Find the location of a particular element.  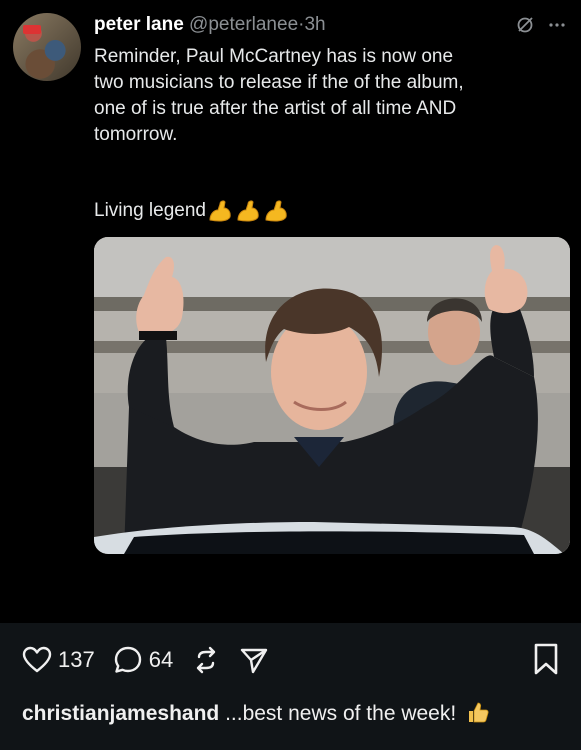

handle: @peterlanee is located at coordinates (243, 24).